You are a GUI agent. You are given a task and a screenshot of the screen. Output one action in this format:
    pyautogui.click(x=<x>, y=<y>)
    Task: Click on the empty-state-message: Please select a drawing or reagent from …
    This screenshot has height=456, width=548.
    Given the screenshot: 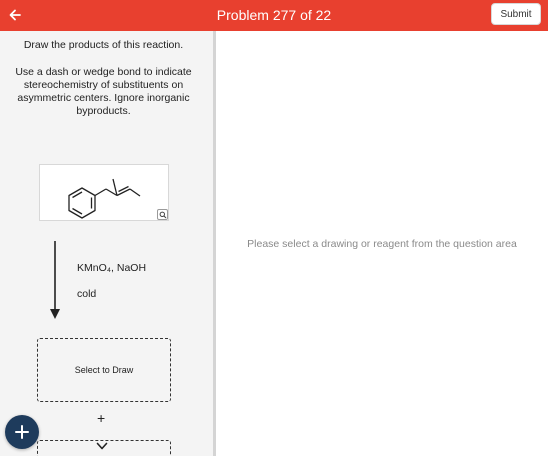 What is the action you would take?
    pyautogui.click(x=382, y=244)
    